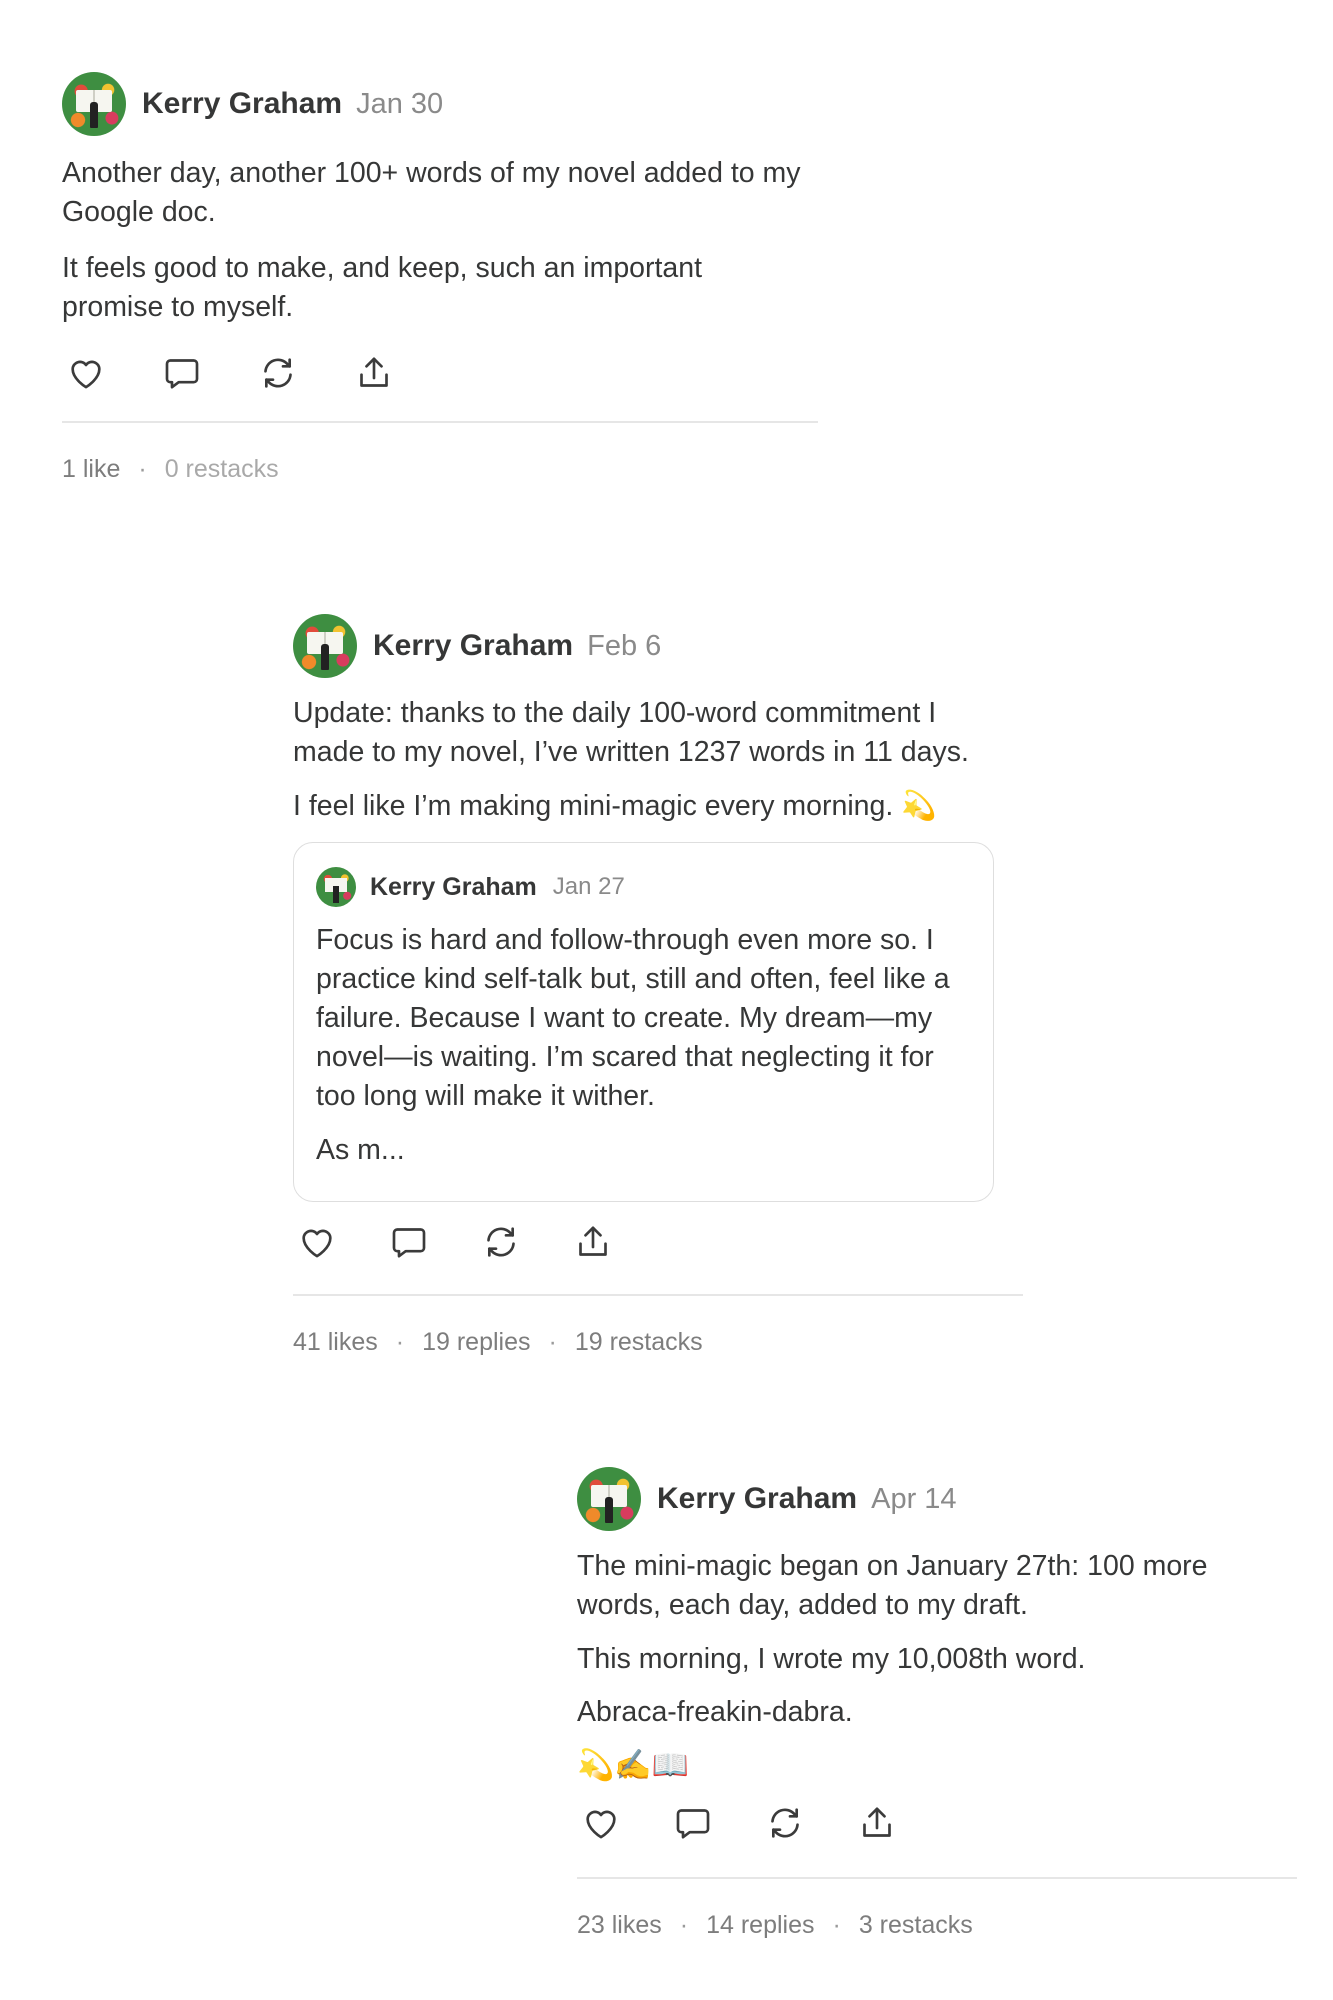 The width and height of the screenshot is (1333, 2000). I want to click on note-date: Feb 6, so click(624, 646).